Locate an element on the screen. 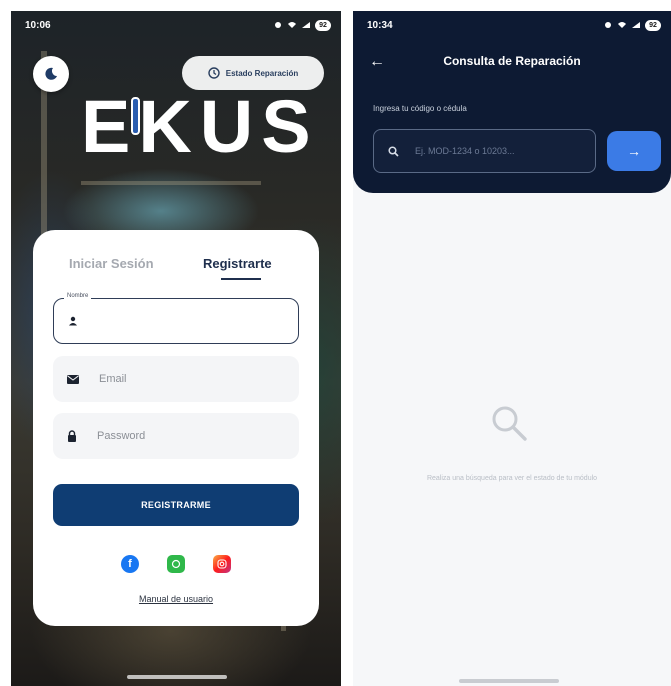  name-field: Nombre is located at coordinates (176, 318).